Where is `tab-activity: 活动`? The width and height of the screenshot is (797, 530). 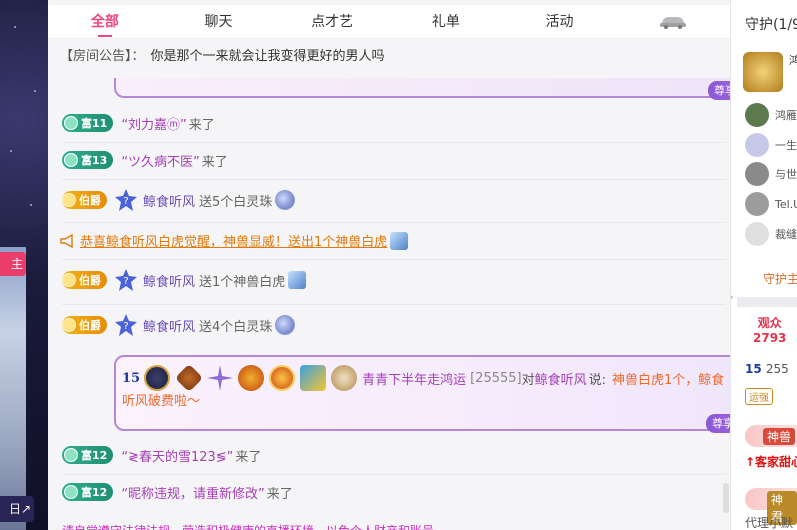 tab-activity: 活动 is located at coordinates (560, 22).